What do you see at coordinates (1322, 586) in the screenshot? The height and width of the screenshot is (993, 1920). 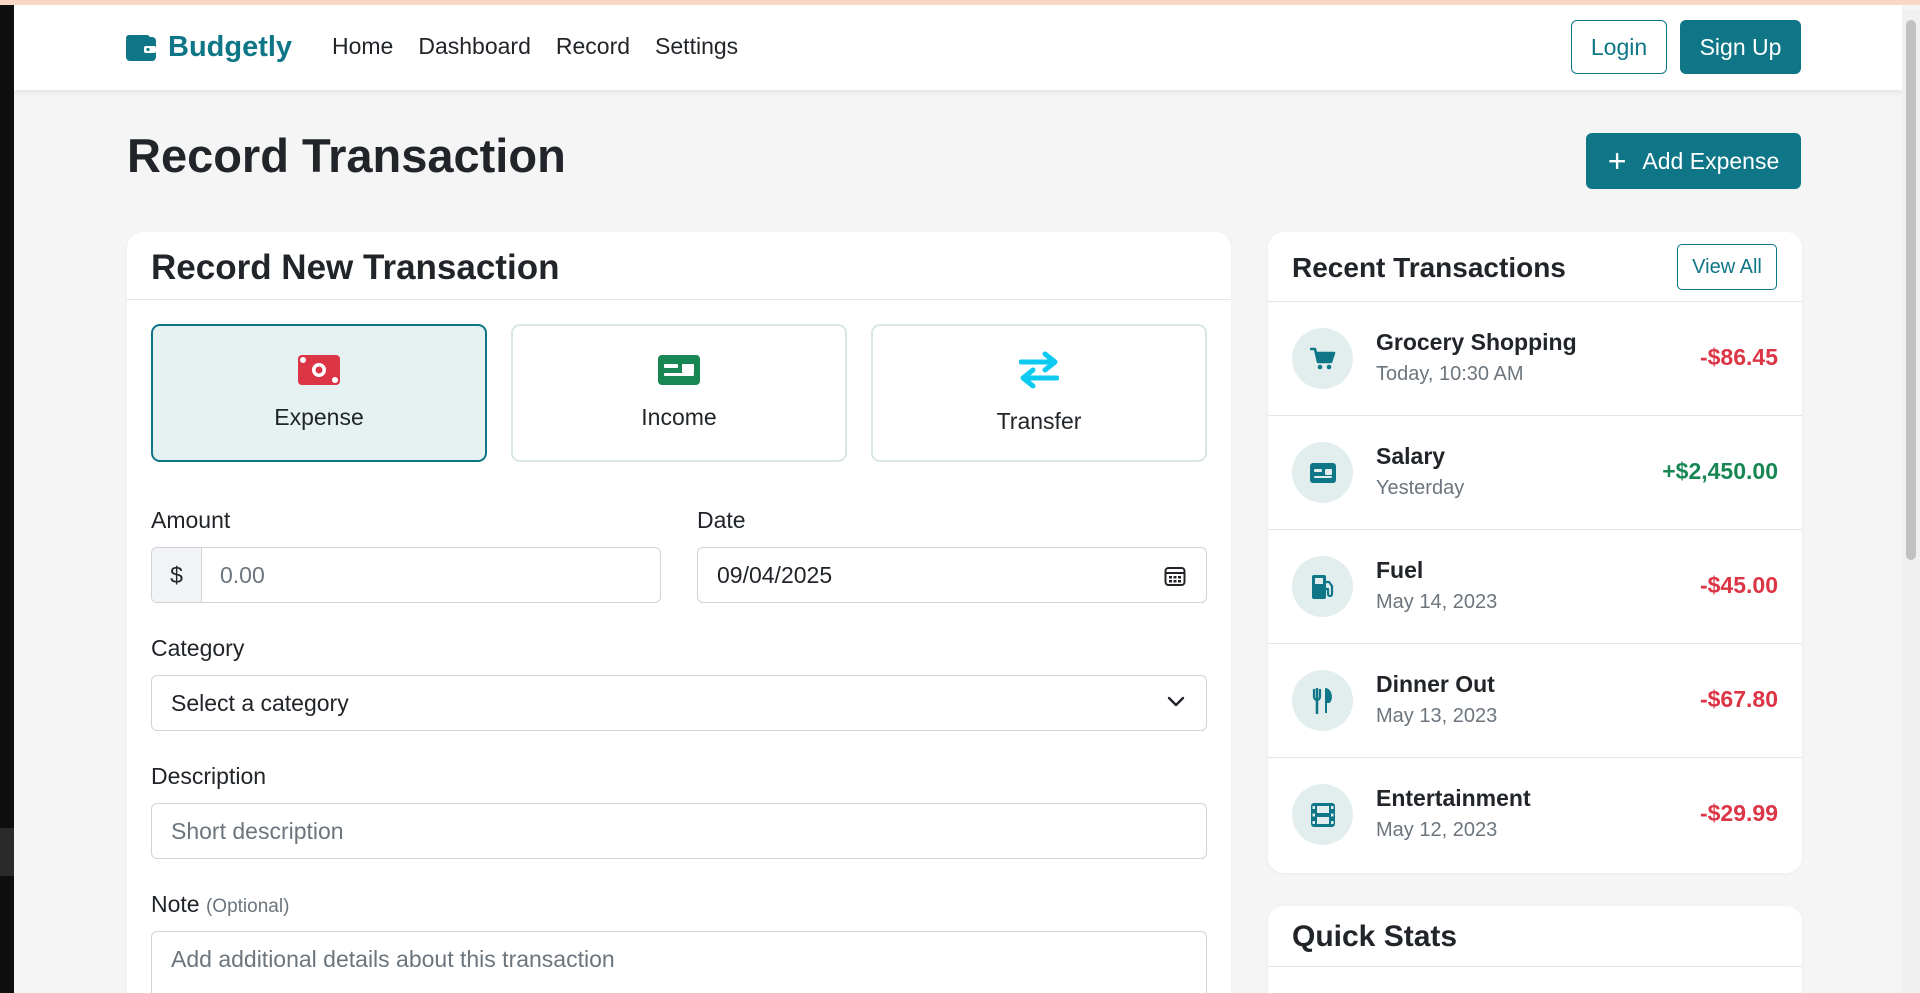 I see `gas-pump-icon` at bounding box center [1322, 586].